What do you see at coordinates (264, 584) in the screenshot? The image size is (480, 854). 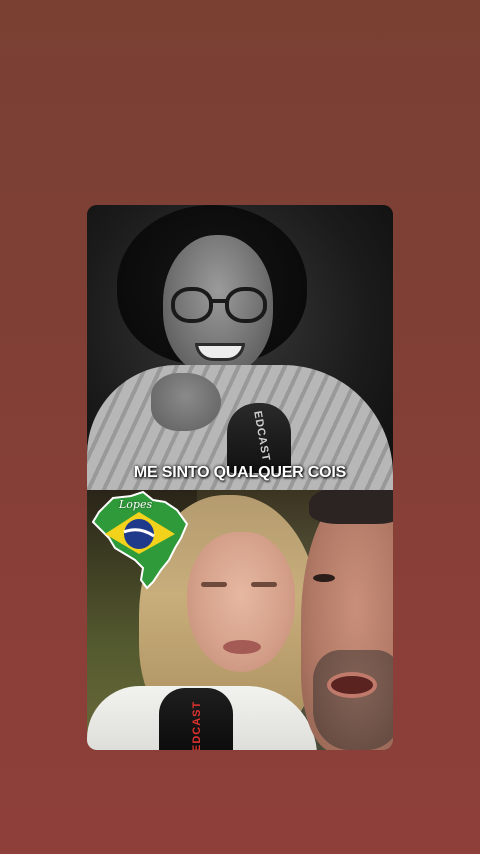 I see `eye-right` at bounding box center [264, 584].